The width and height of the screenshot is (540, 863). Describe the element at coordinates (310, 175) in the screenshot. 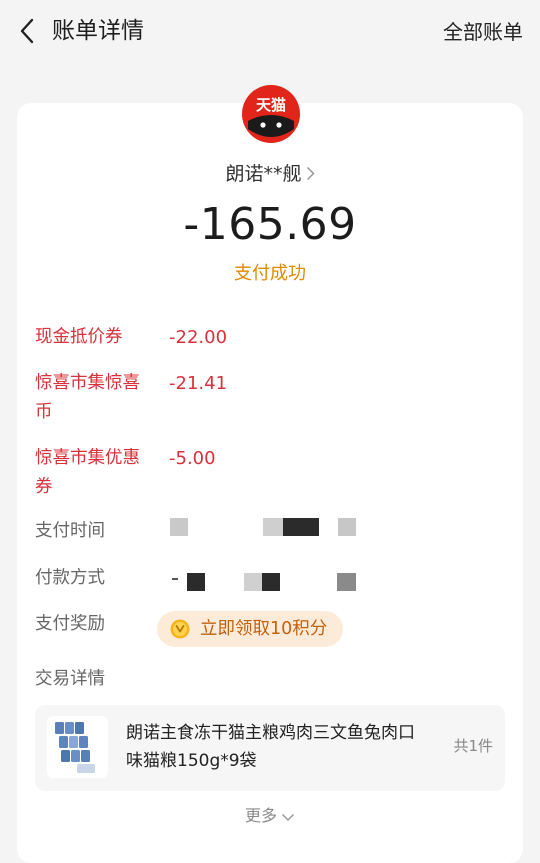

I see `chevron-right-icon` at that location.